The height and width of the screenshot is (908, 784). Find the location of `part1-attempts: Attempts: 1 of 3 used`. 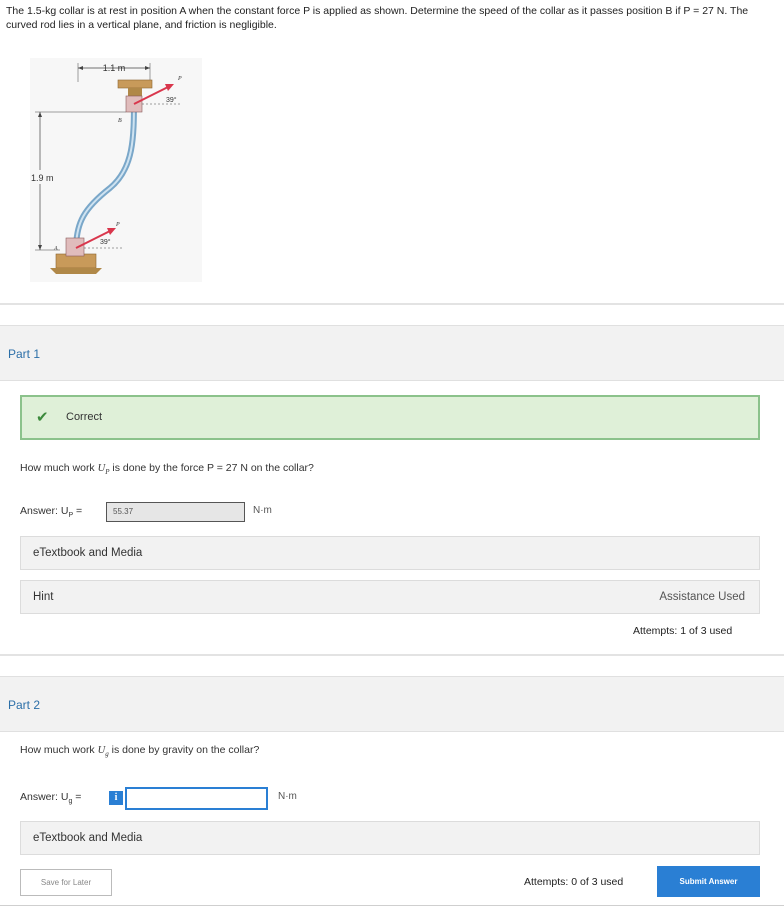

part1-attempts: Attempts: 1 of 3 used is located at coordinates (683, 631).